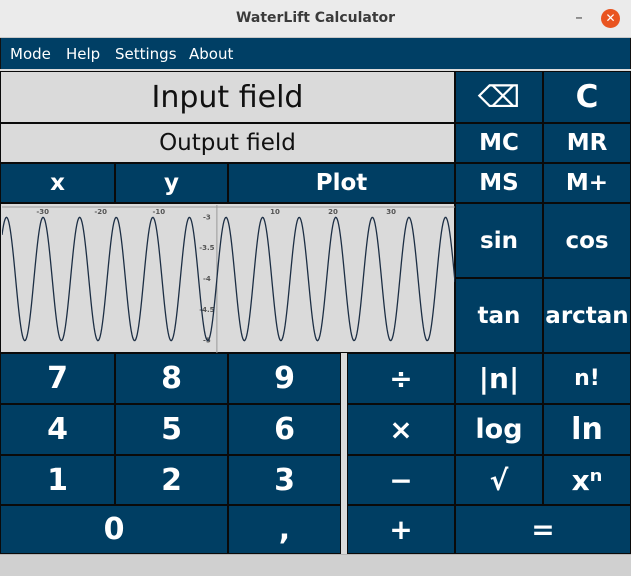  Describe the element at coordinates (587, 97) in the screenshot. I see `clear-button: C` at that location.